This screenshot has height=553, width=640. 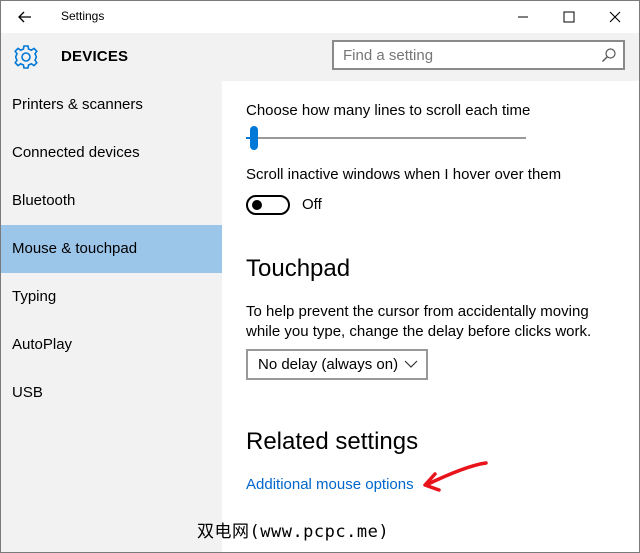 What do you see at coordinates (111, 393) in the screenshot?
I see `sidebar-item-usb: USB` at bounding box center [111, 393].